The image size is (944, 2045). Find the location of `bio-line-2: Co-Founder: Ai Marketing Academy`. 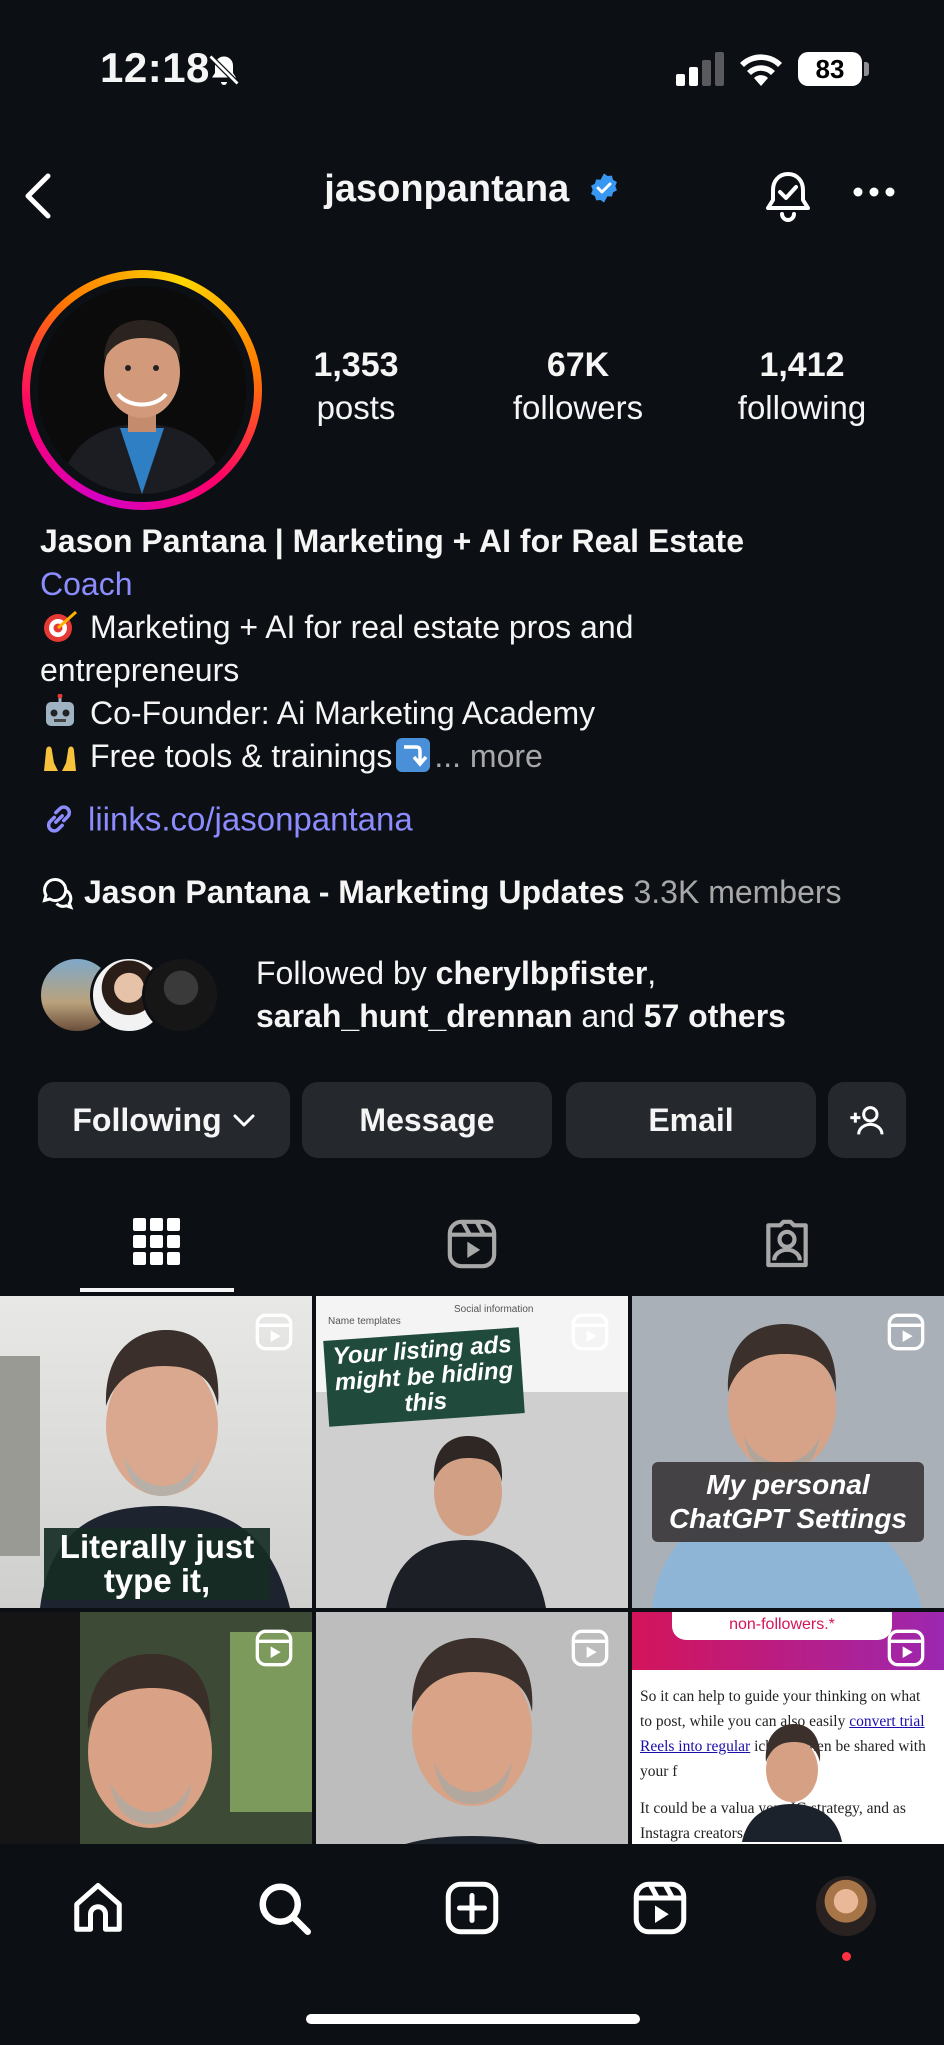

bio-line-2: Co-Founder: Ai Marketing Academy is located at coordinates (480, 713).